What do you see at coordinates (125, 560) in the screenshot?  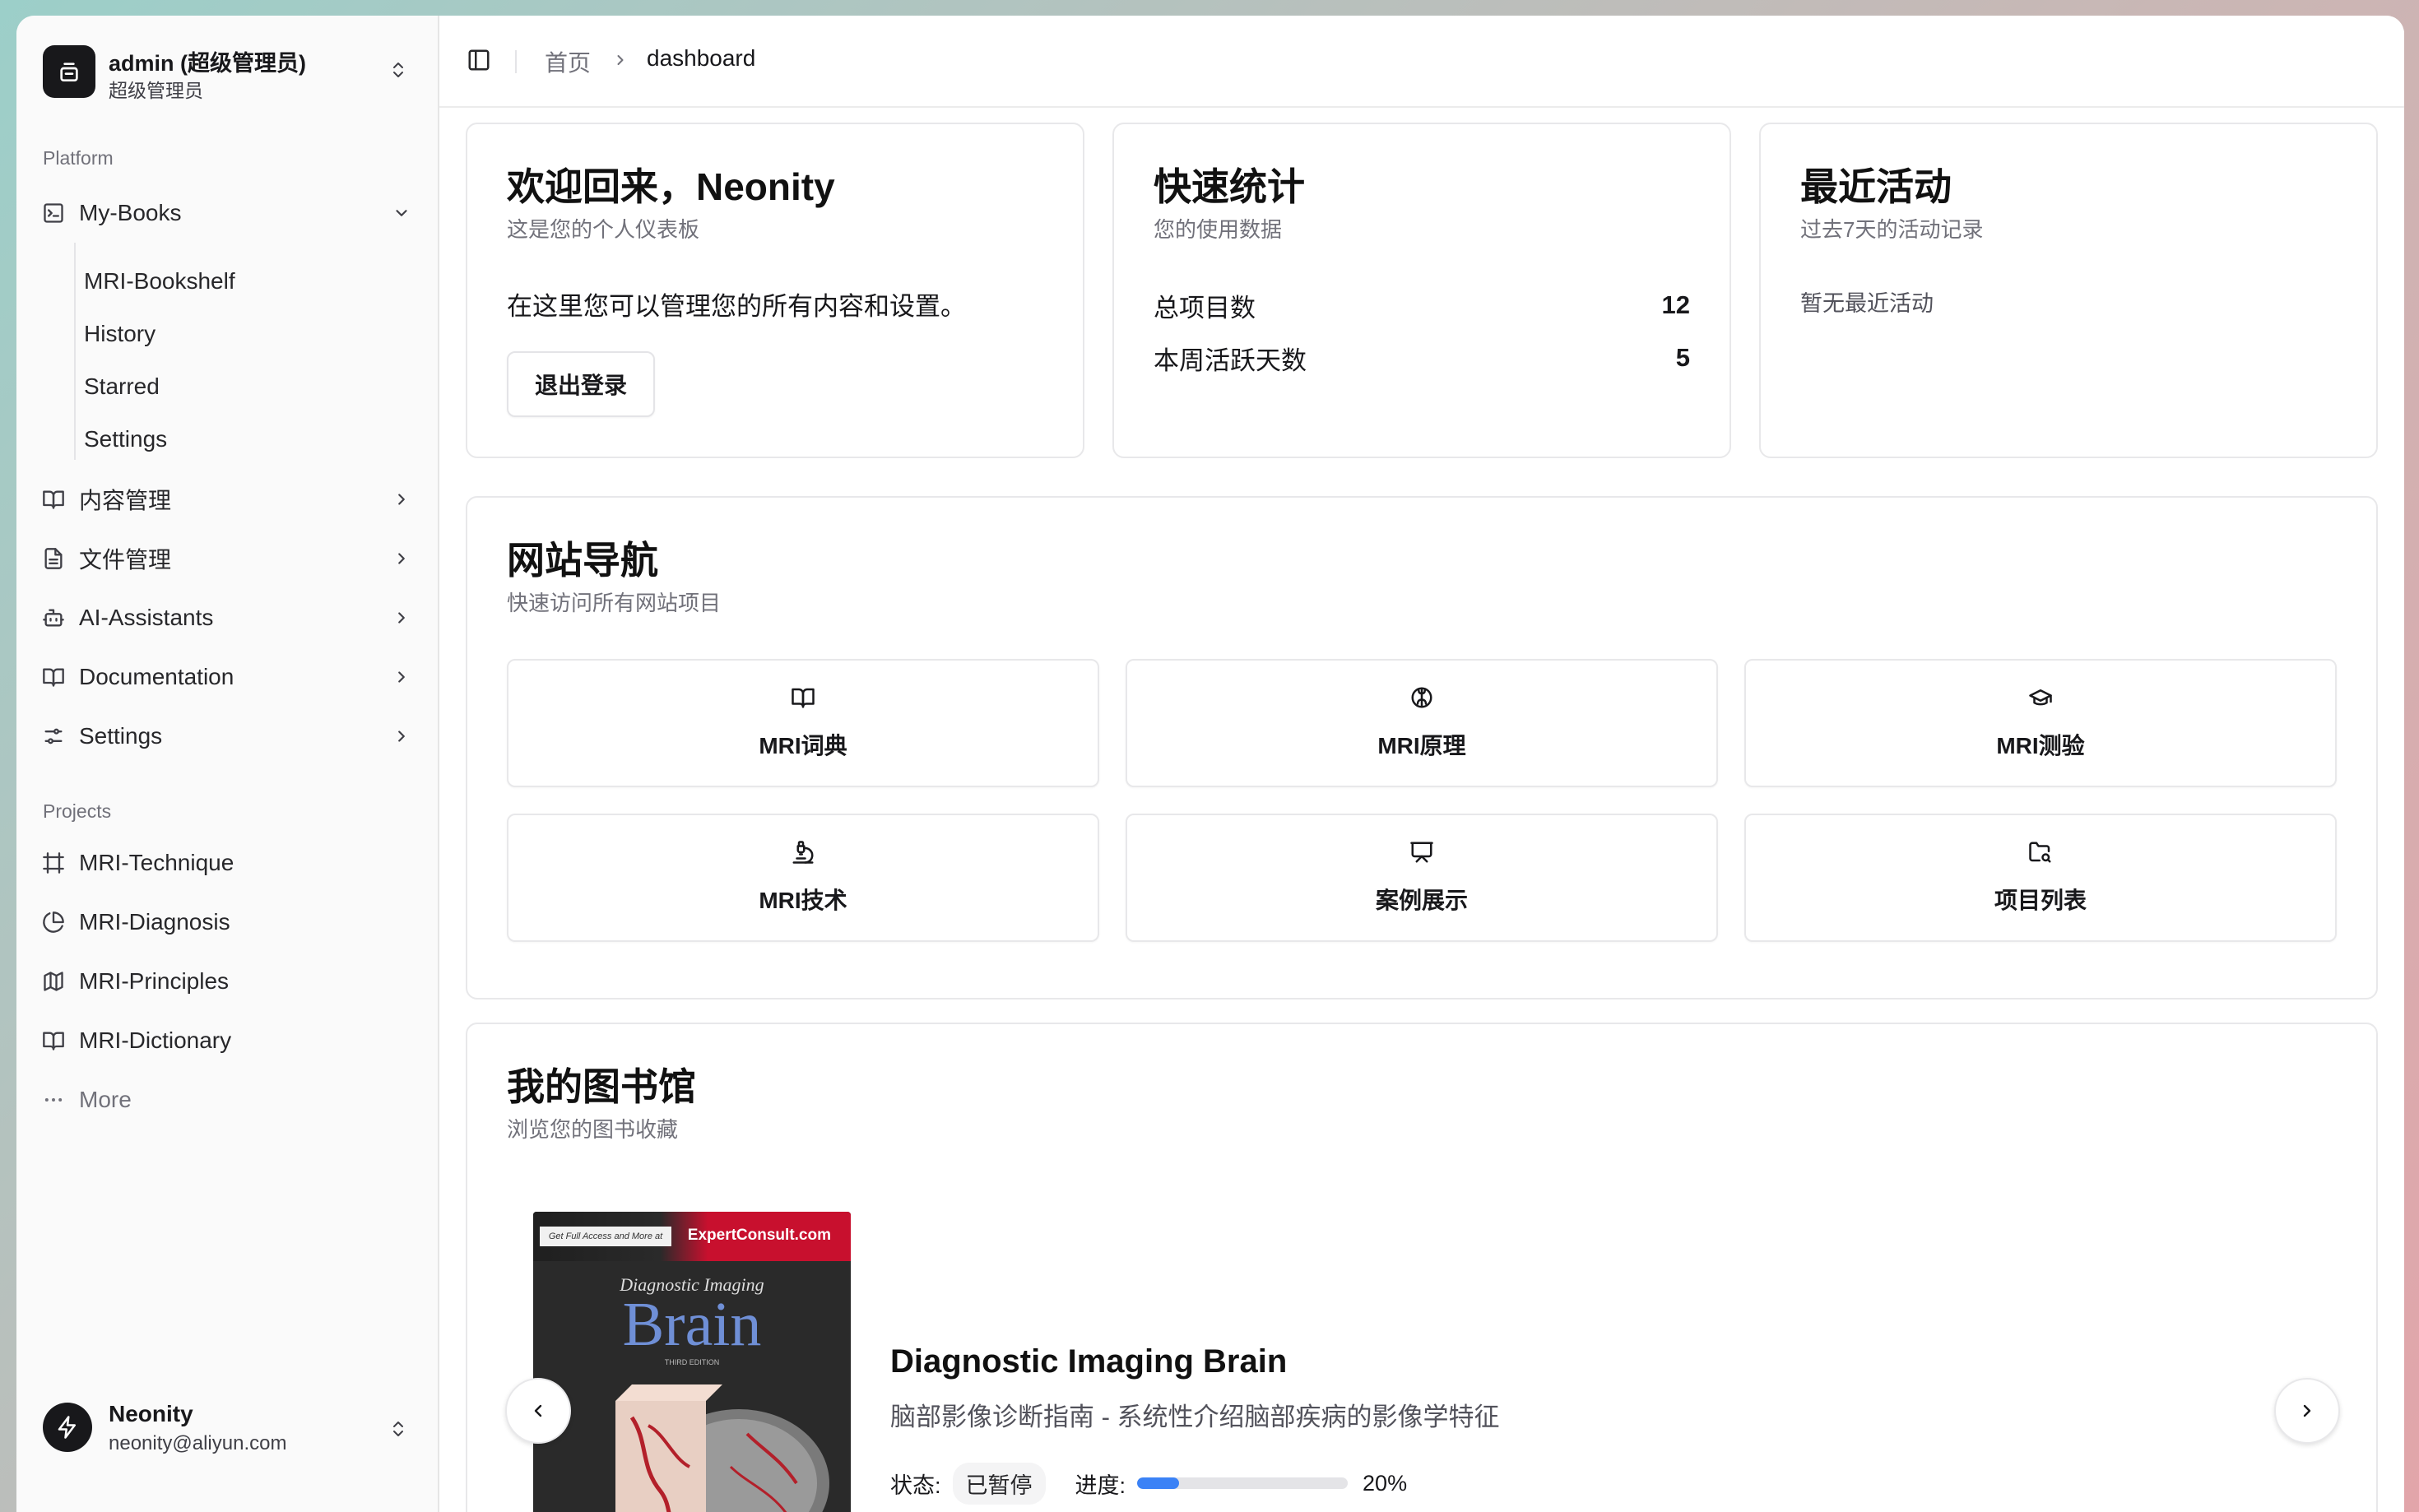 I see `sidebar-item-label: 文件管理` at bounding box center [125, 560].